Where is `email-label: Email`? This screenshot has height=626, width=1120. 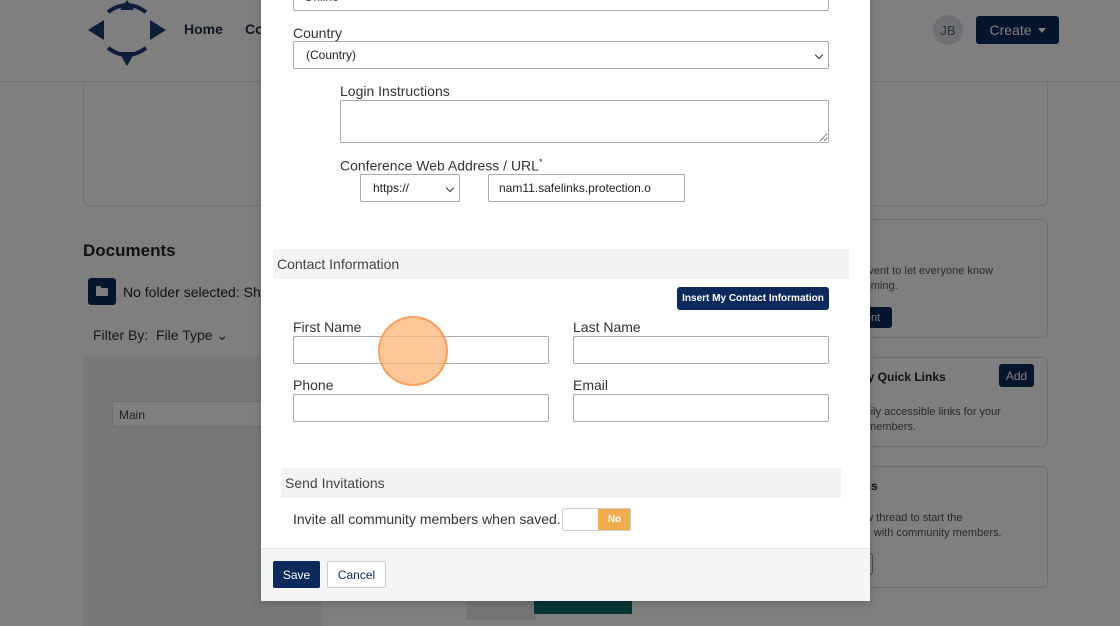
email-label: Email is located at coordinates (591, 385).